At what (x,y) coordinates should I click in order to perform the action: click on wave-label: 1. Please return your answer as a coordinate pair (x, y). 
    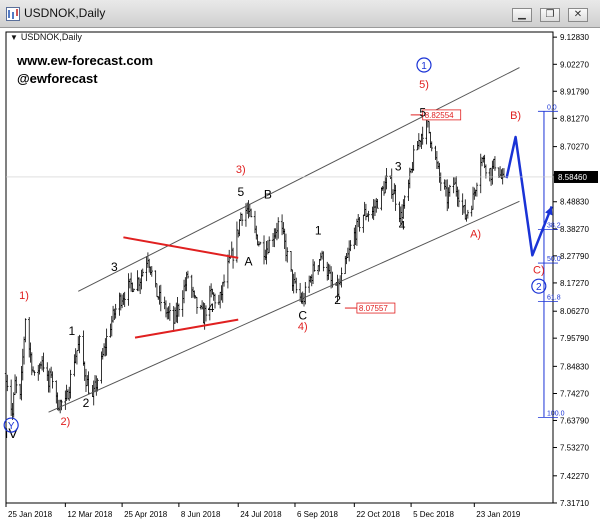
    Looking at the image, I should click on (318, 231).